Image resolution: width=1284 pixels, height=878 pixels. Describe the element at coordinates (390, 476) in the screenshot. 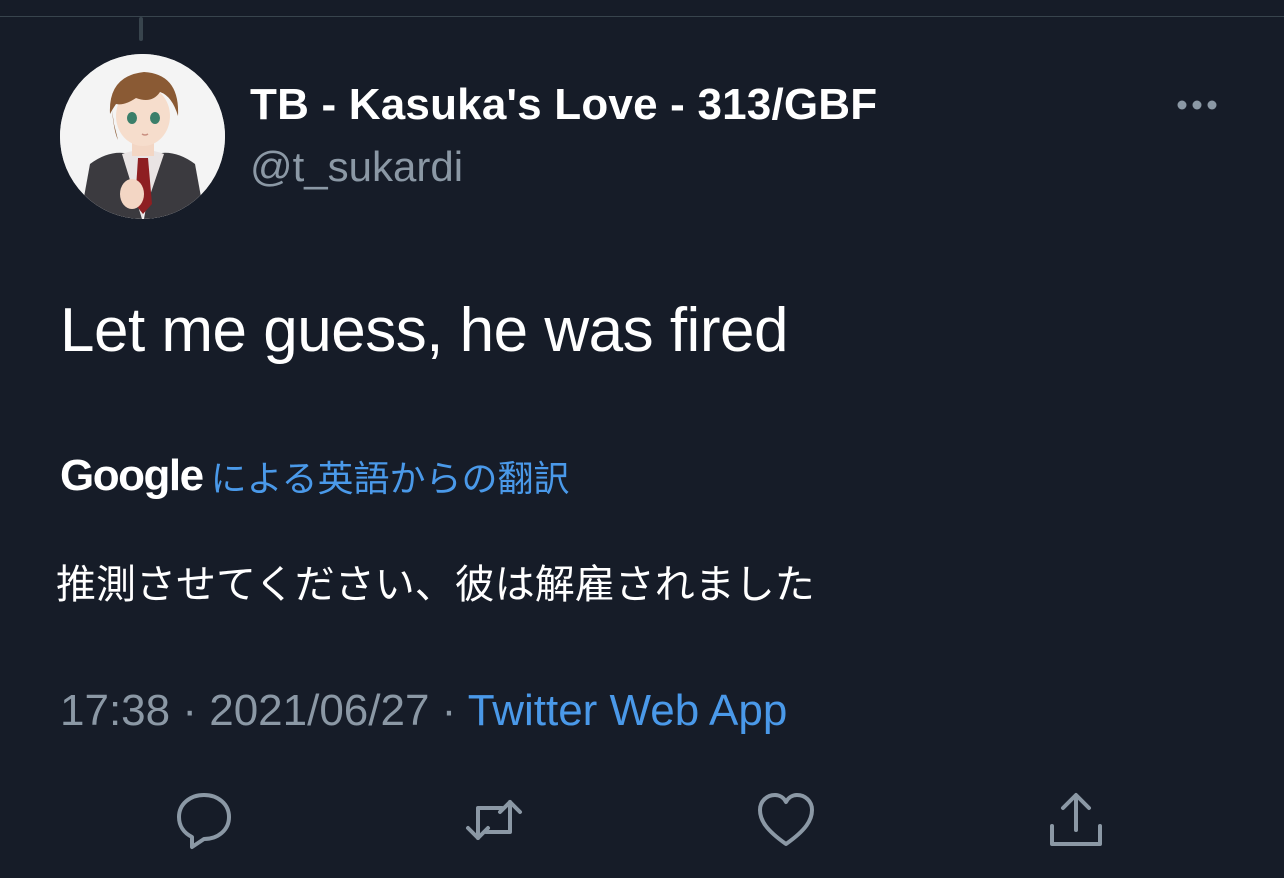

I see `translation-link: による英語からの翻訳` at that location.